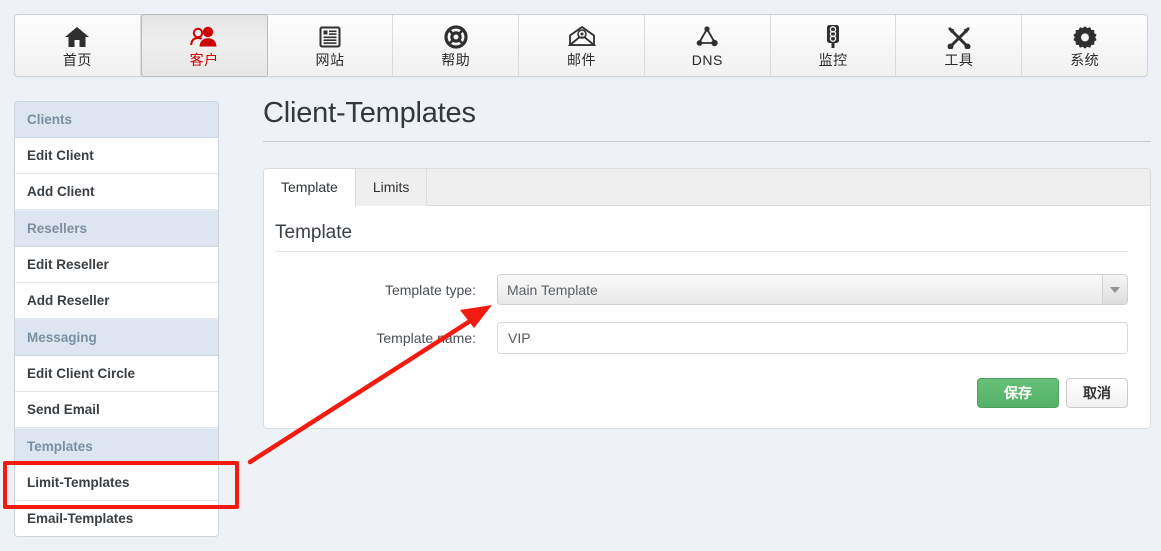 The width and height of the screenshot is (1161, 551). I want to click on nav-item-label: 首页, so click(77, 60).